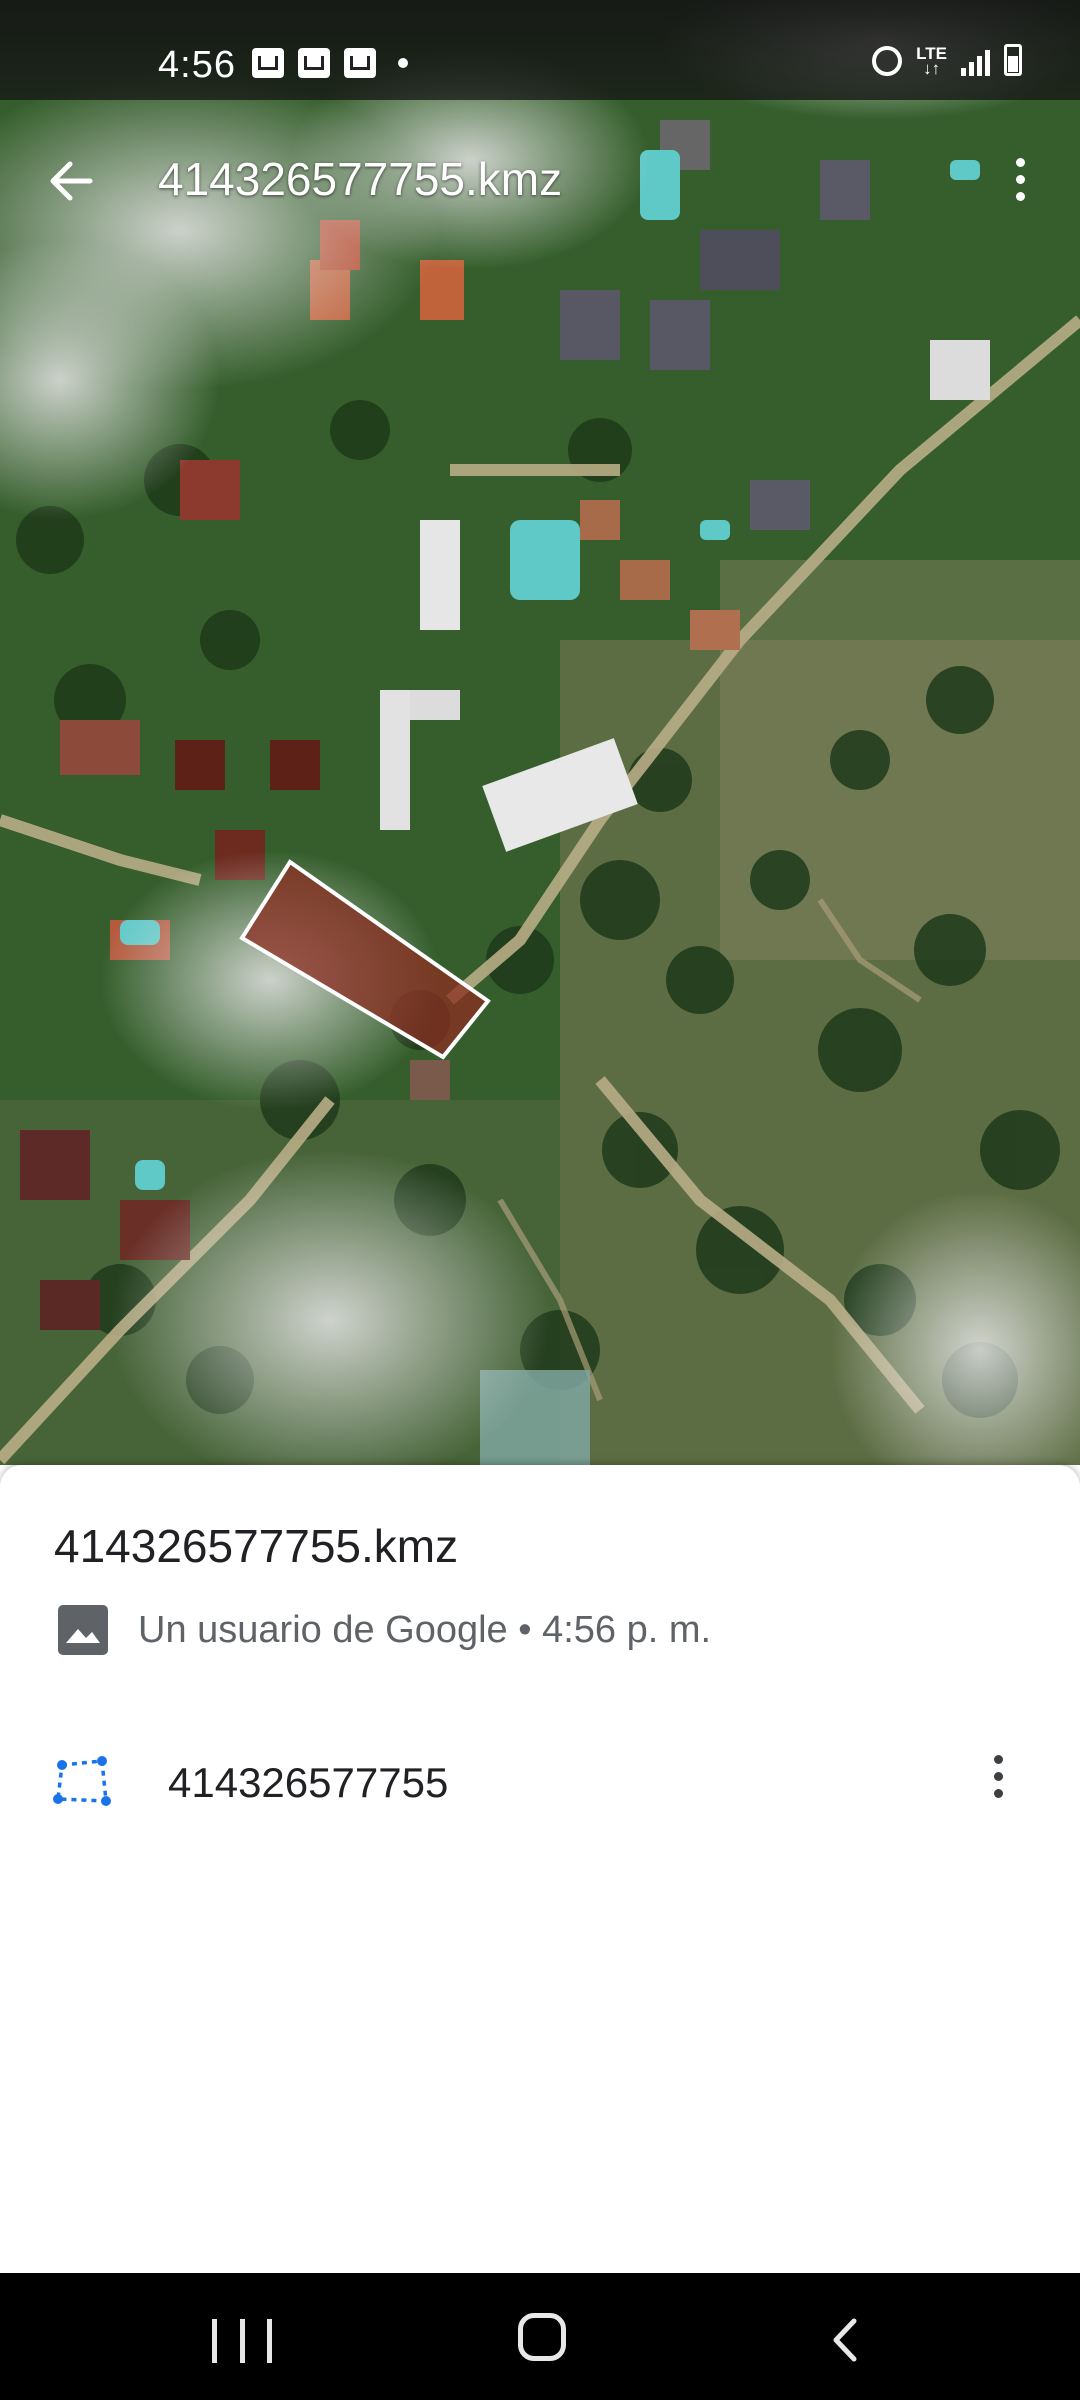 The image size is (1080, 2400). What do you see at coordinates (256, 1546) in the screenshot?
I see `sheet-title: 414326577755.kmz` at bounding box center [256, 1546].